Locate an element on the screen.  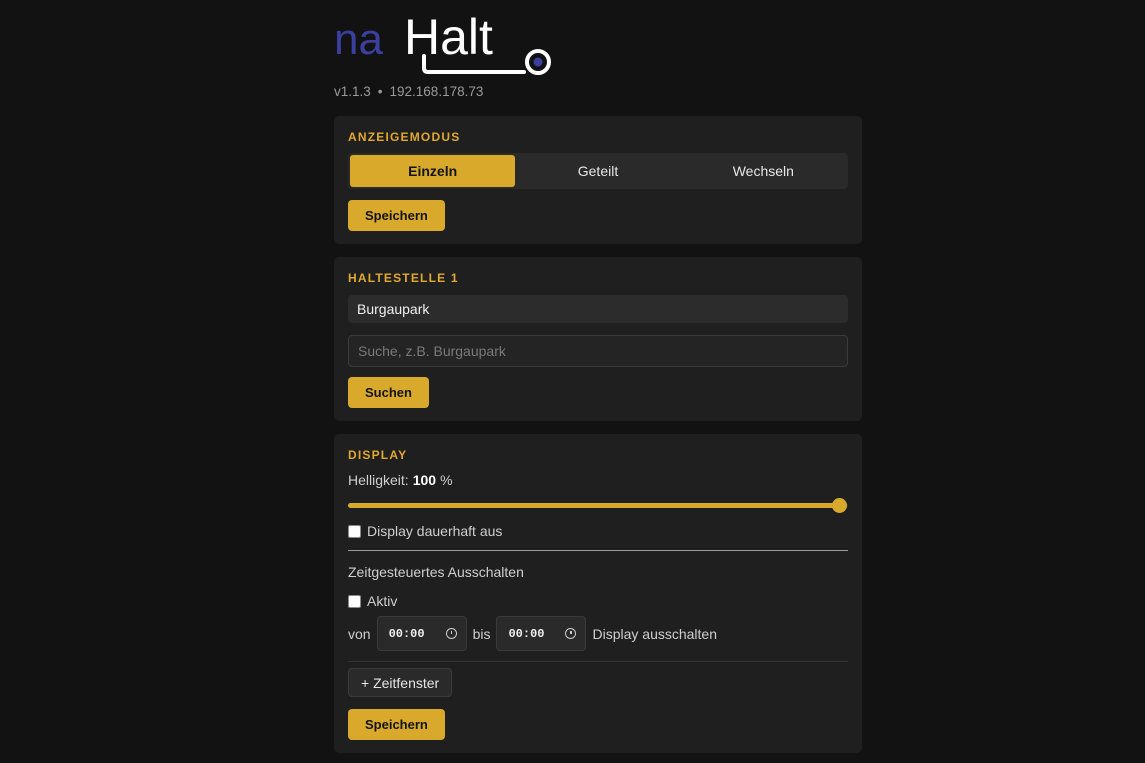
add-time-window-button: + Zeitfenster is located at coordinates (400, 682).